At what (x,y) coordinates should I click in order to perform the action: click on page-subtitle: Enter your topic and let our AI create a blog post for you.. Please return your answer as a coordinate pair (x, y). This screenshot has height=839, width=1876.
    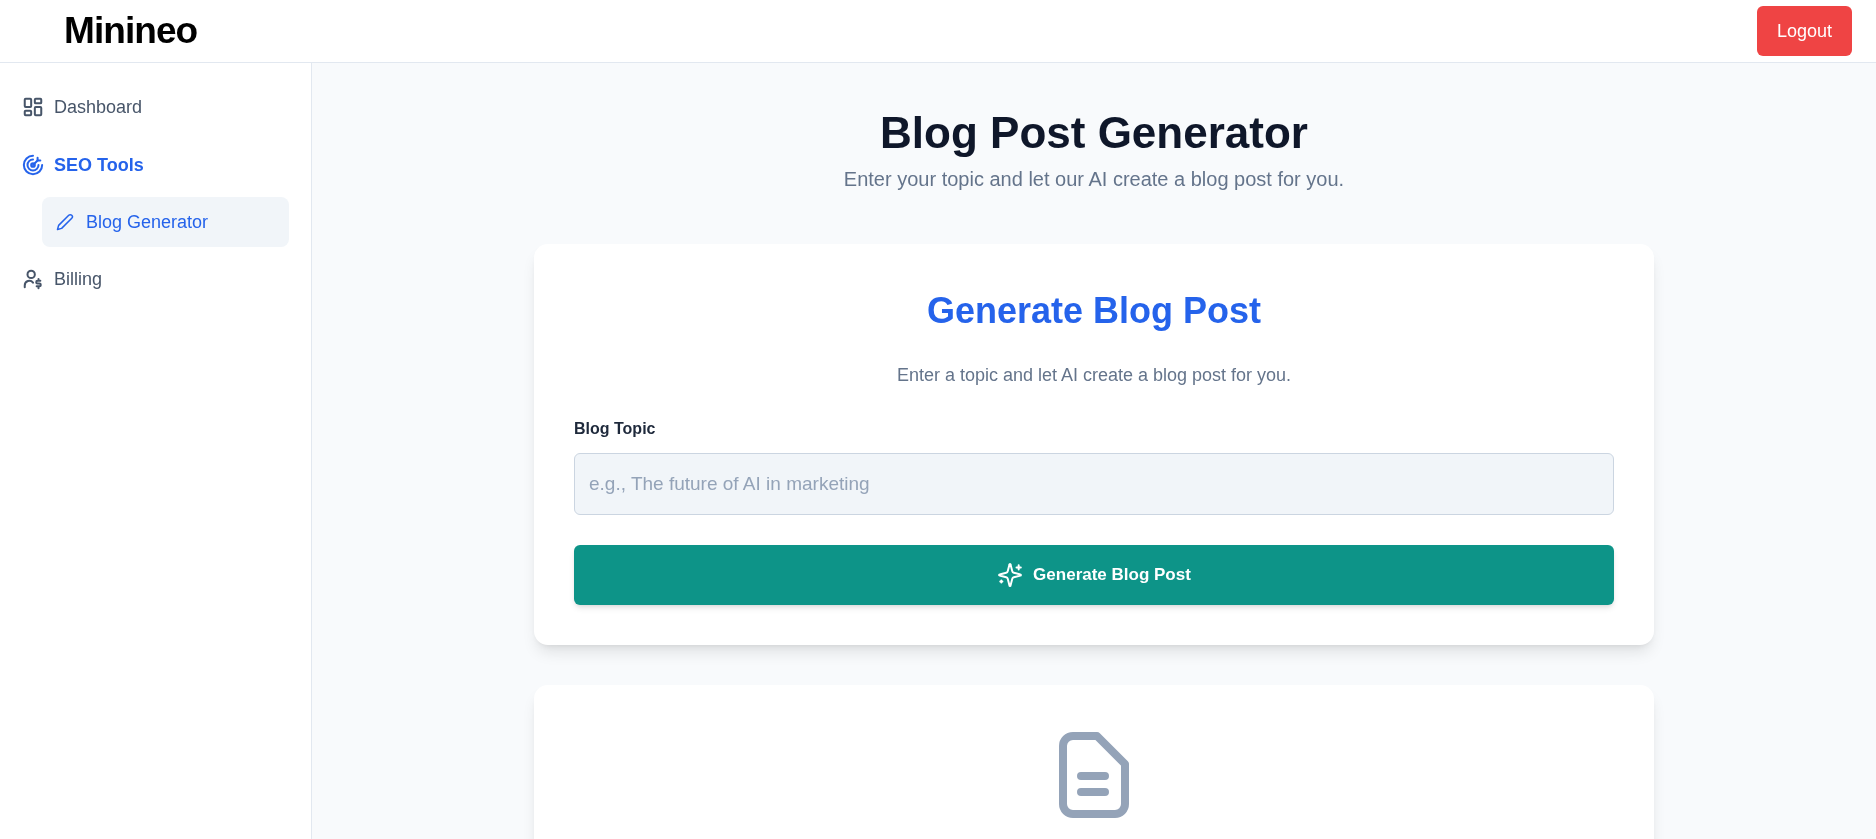
    Looking at the image, I should click on (1094, 179).